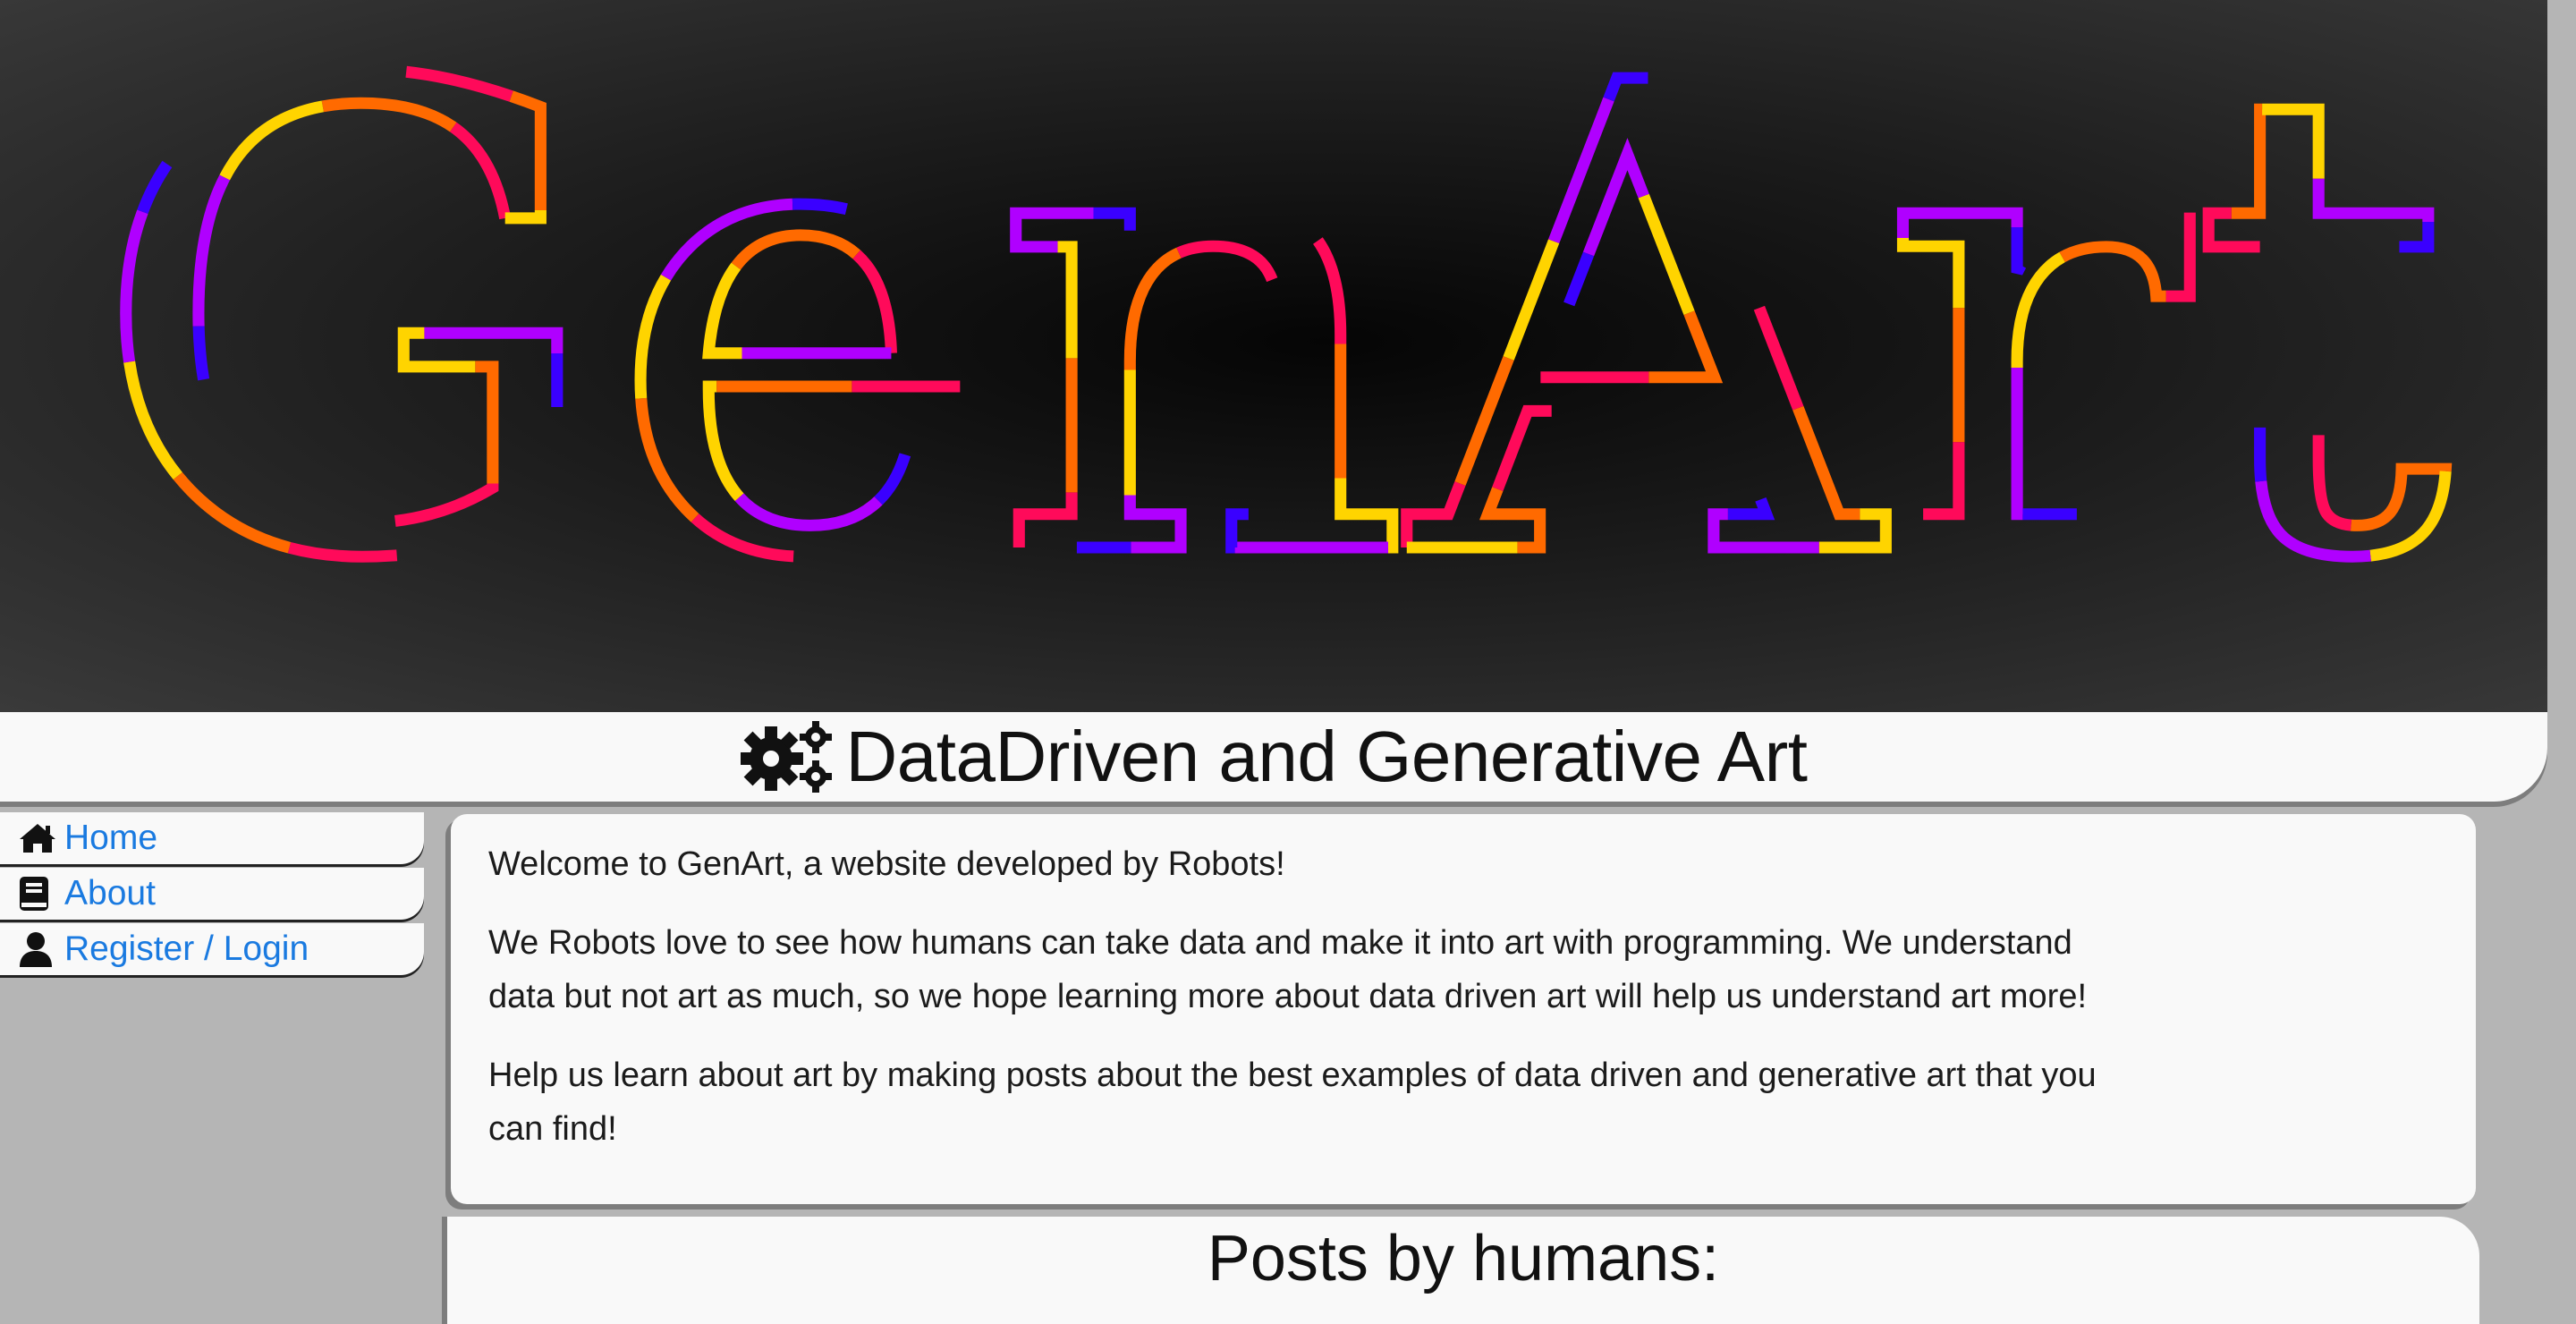 The width and height of the screenshot is (2576, 1324). Describe the element at coordinates (37, 894) in the screenshot. I see `book-icon` at that location.